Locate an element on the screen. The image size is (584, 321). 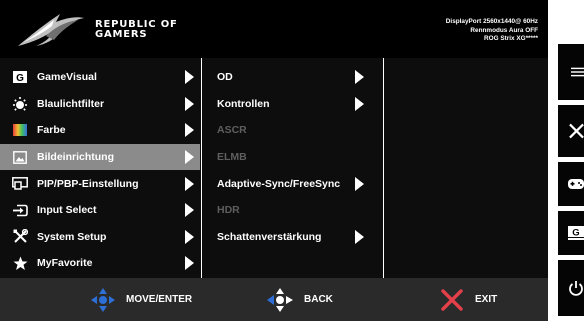
main-menu-item-label: Blaulichtfilter is located at coordinates (71, 103).